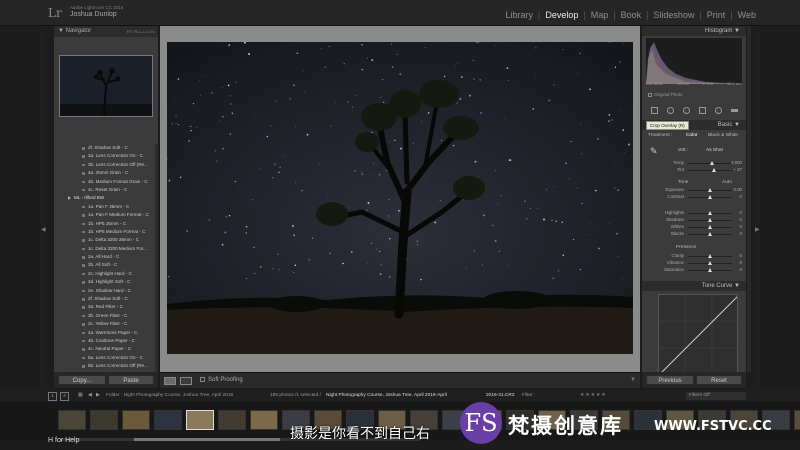 The width and height of the screenshot is (800, 450). Describe the element at coordinates (43, 229) in the screenshot. I see `collapse-left-icon: ◀` at that location.